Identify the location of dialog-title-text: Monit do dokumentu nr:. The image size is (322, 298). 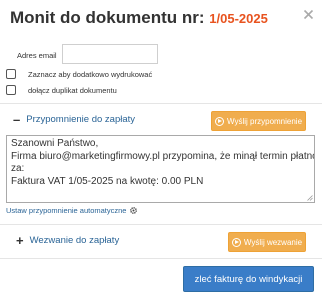
(107, 17).